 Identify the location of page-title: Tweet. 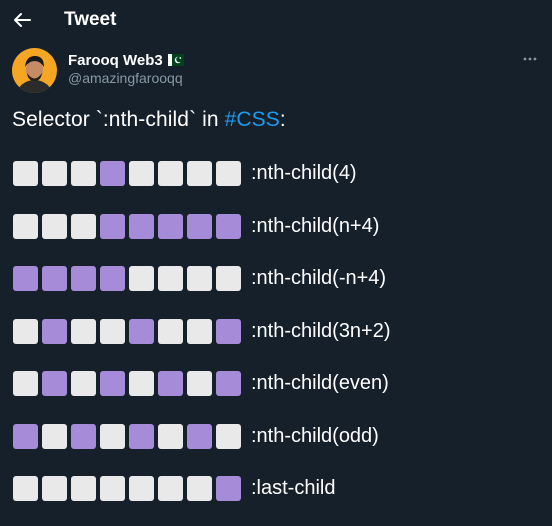
(90, 19).